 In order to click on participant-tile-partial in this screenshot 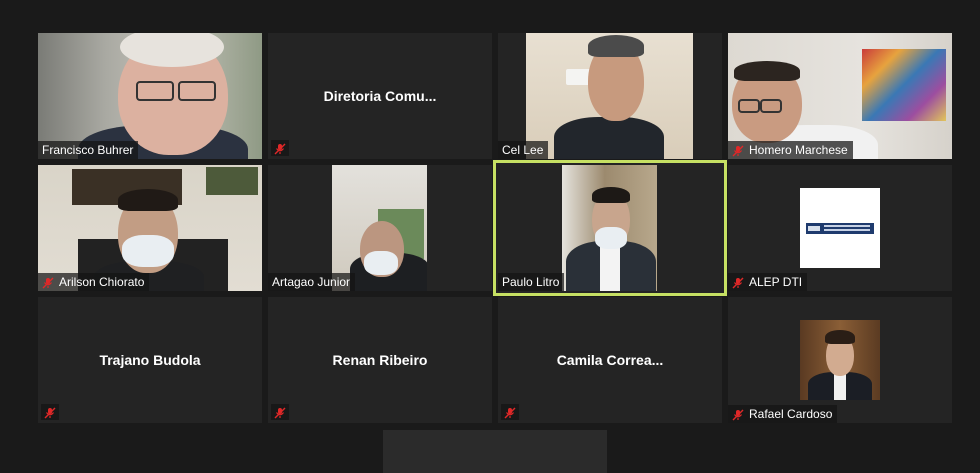, I will do `click(495, 451)`.